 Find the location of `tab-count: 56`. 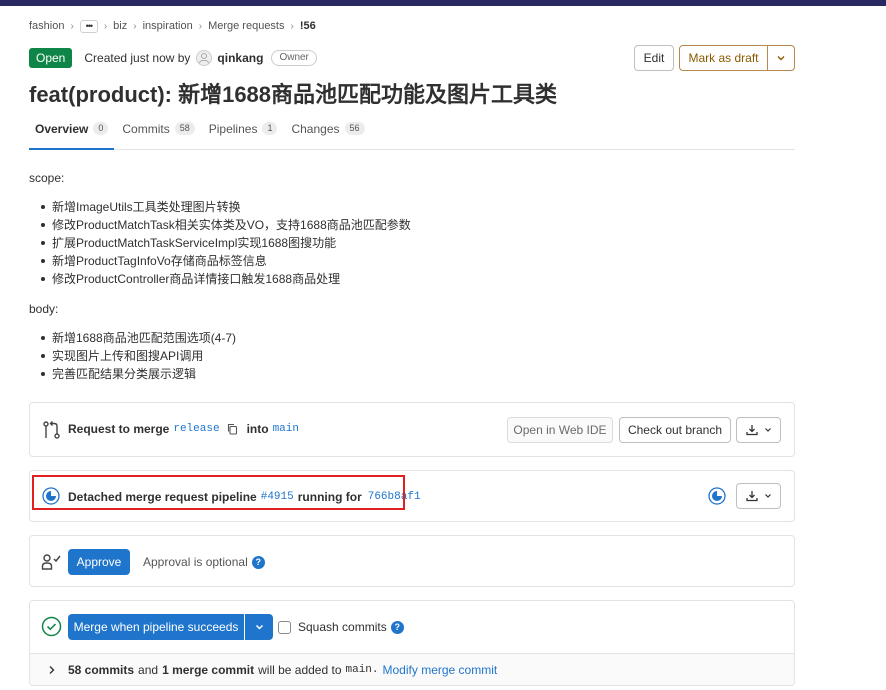

tab-count: 56 is located at coordinates (354, 128).